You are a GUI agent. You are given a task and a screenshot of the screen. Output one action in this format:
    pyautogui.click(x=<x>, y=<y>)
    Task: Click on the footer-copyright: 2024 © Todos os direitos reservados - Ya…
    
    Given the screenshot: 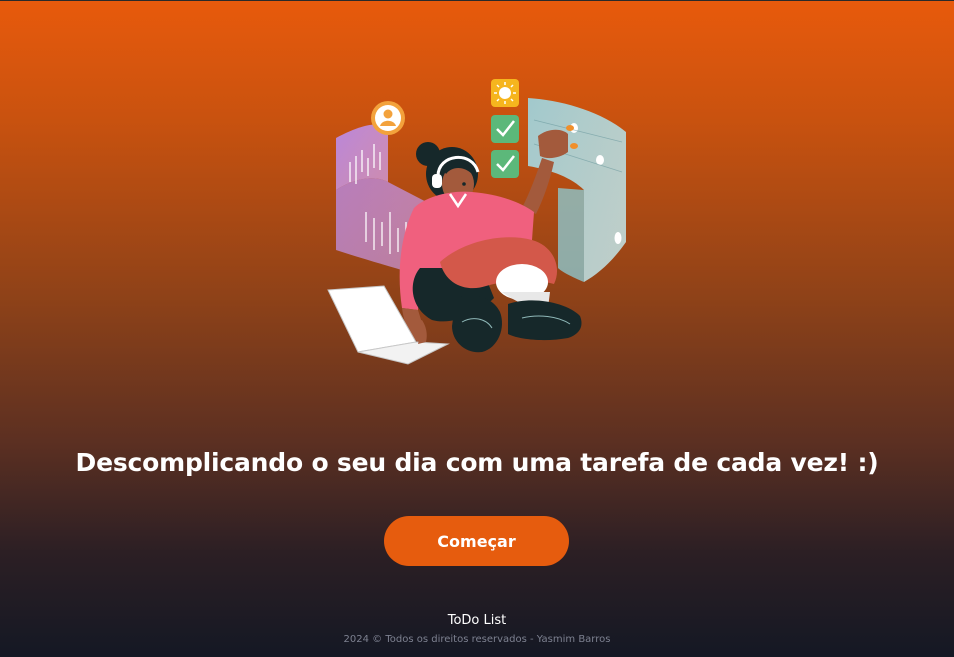 What is the action you would take?
    pyautogui.click(x=477, y=639)
    